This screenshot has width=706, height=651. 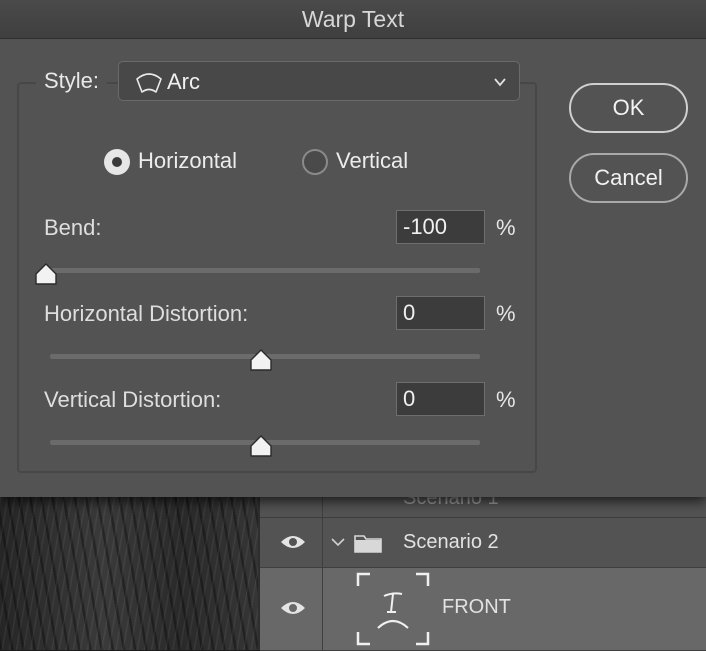 I want to click on arc-warp-icon, so click(x=149, y=83).